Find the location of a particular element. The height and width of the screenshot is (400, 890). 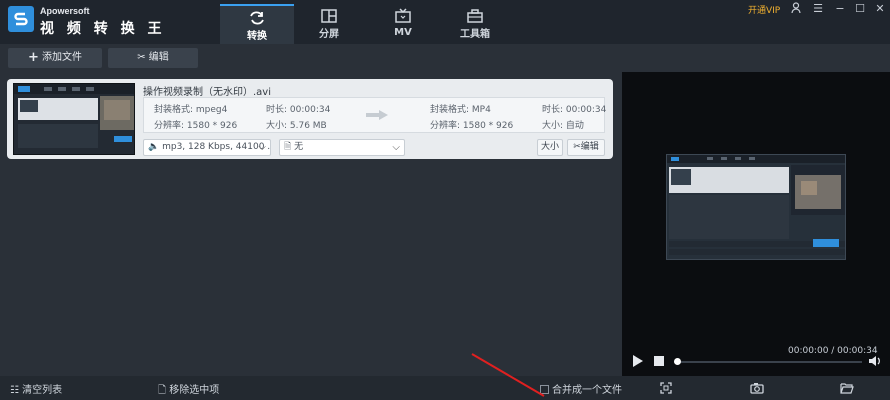

player-controls: 00:00:00 / 00:00:34 is located at coordinates (756, 361).